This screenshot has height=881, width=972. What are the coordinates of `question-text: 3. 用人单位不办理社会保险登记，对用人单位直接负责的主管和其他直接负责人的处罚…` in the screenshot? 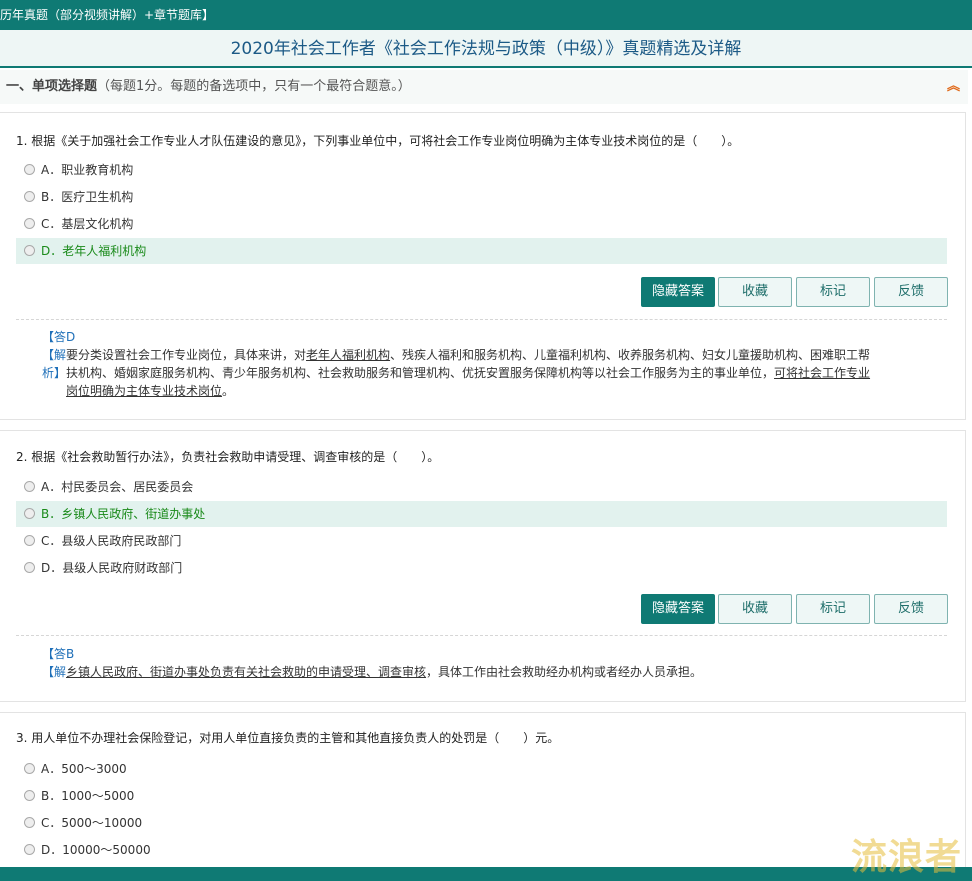 It's located at (288, 738).